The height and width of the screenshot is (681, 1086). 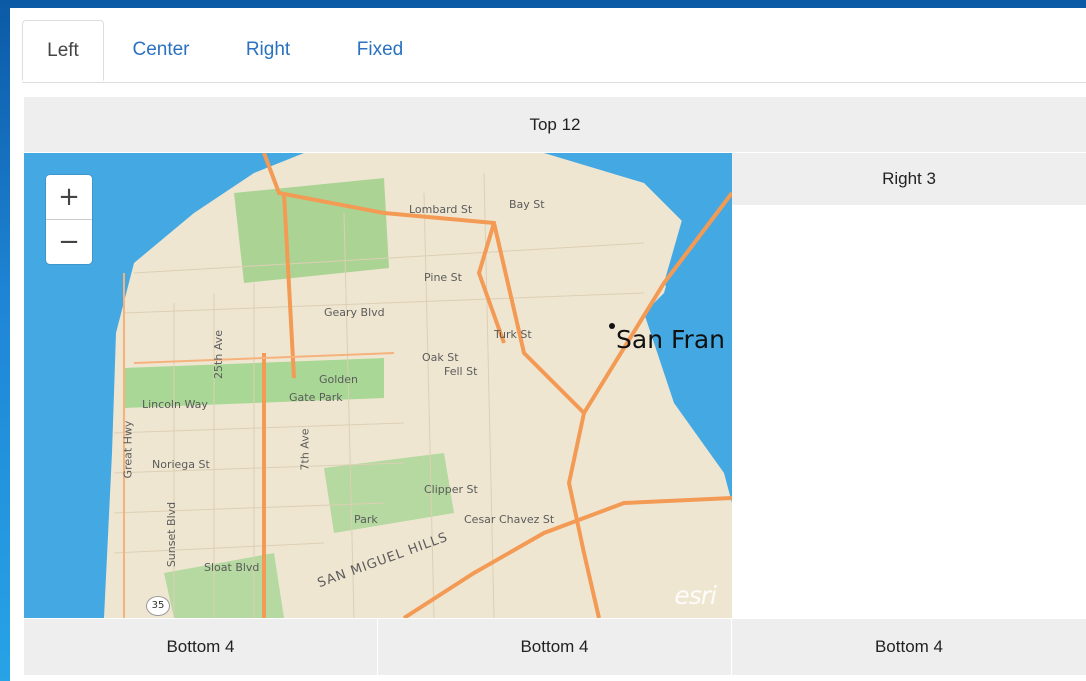 What do you see at coordinates (513, 334) in the screenshot?
I see `street-label: Turk St` at bounding box center [513, 334].